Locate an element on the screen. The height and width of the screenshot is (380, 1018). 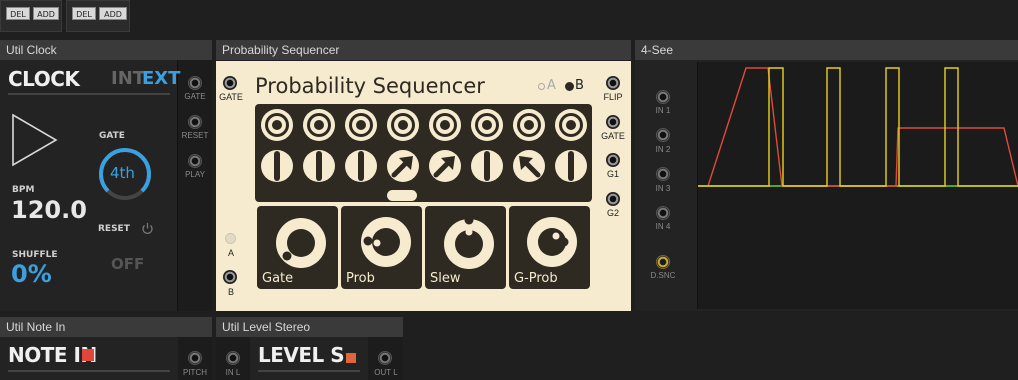
pitch-jack is located at coordinates (195, 358).